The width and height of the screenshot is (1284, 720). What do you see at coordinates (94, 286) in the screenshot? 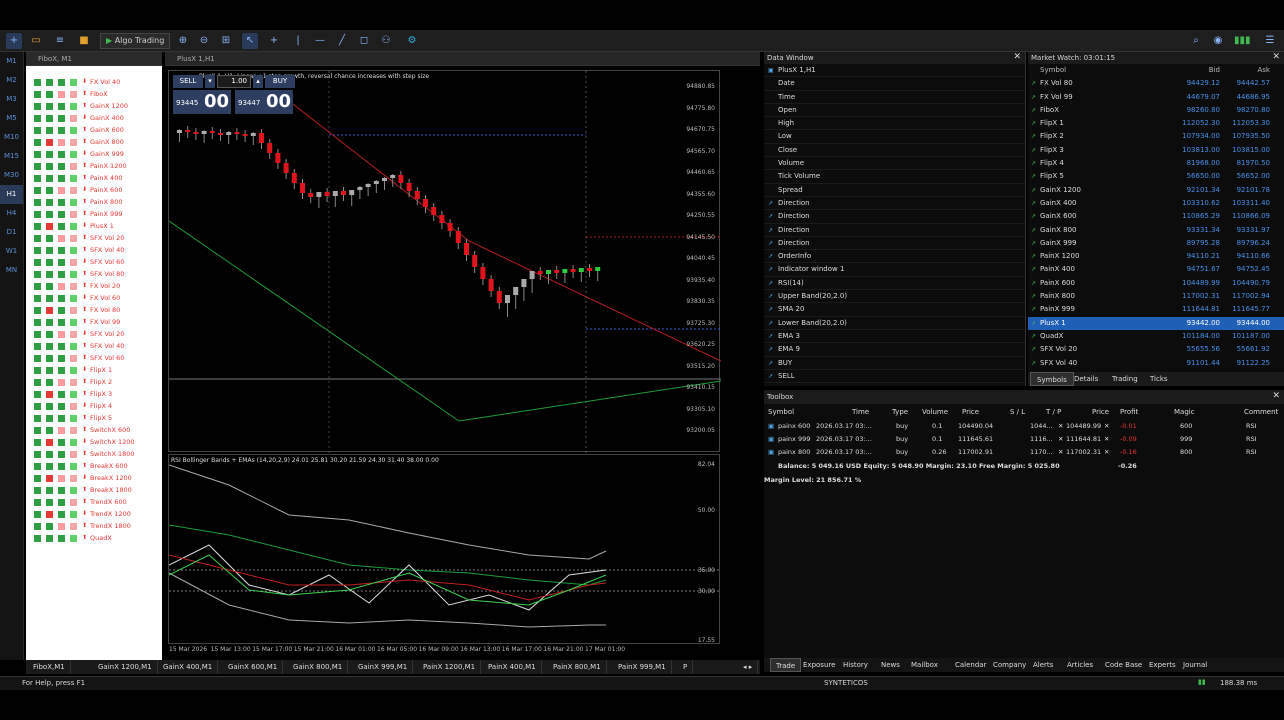
I see `asset-row: ⬆ FX Vol 20` at bounding box center [94, 286].